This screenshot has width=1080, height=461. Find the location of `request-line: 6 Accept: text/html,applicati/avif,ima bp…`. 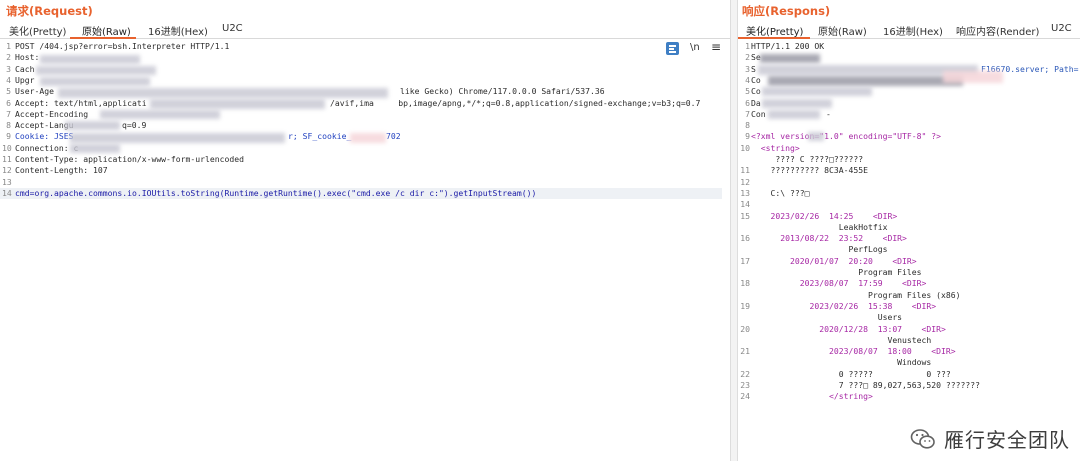

request-line: 6 Accept: text/html,applicati/avif,ima bp… is located at coordinates (353, 102).